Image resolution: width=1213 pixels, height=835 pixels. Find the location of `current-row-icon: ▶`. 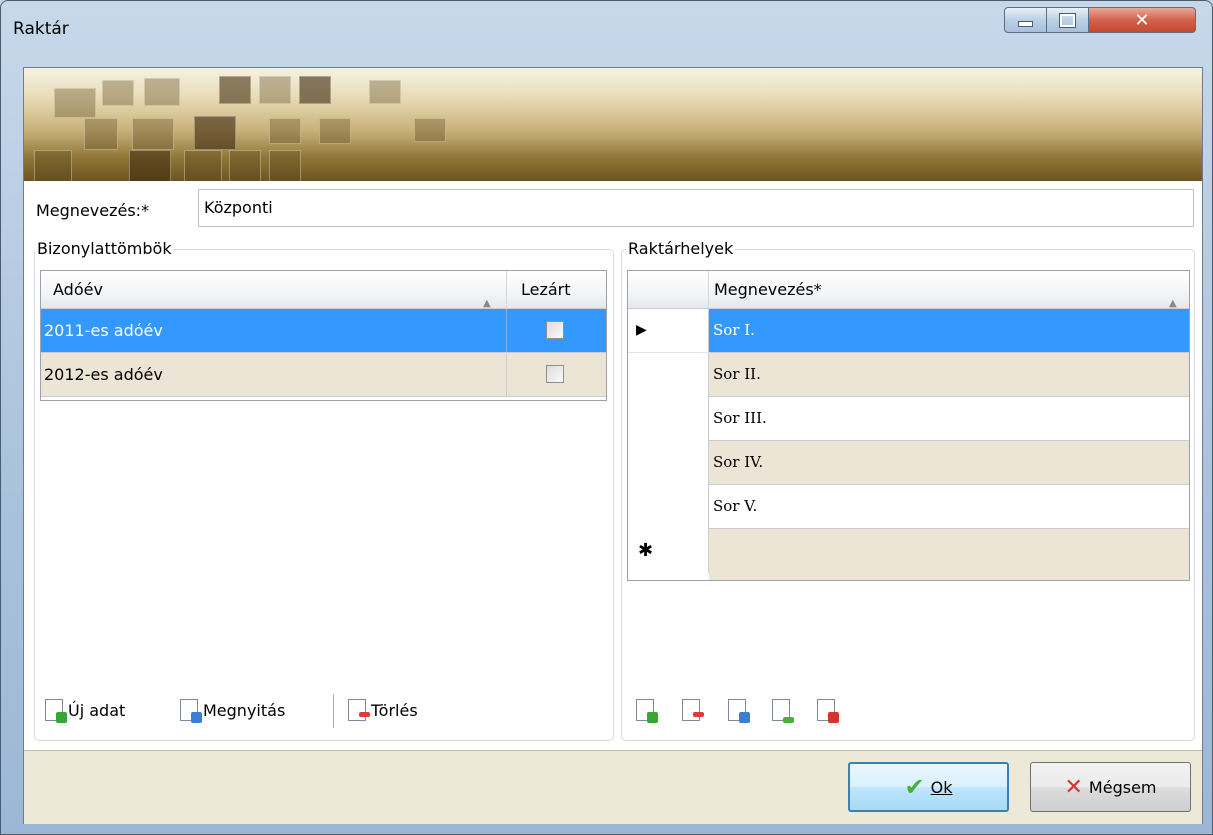

current-row-icon: ▶ is located at coordinates (641, 330).